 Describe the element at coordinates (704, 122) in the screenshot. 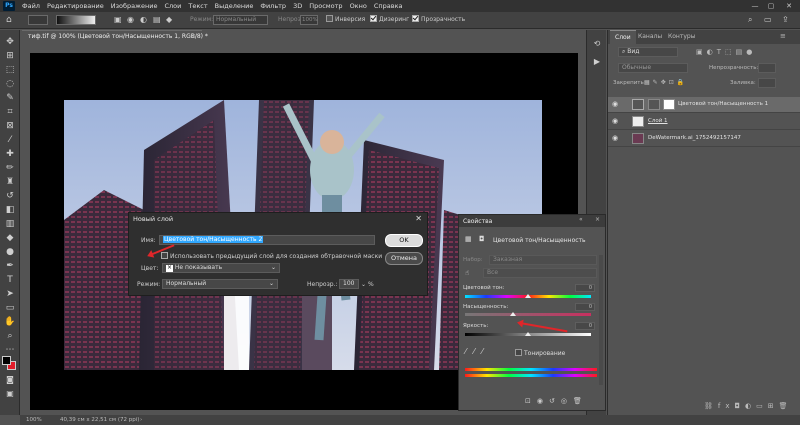

I see `layer-row: ◉ Слой 1` at that location.